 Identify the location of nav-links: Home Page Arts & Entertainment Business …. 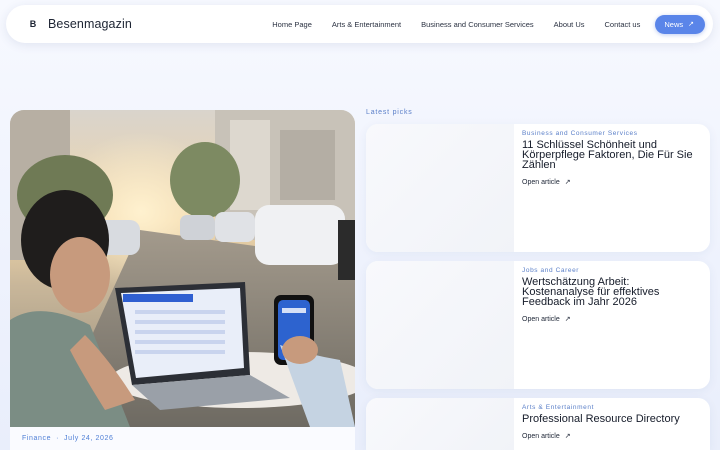
(483, 24).